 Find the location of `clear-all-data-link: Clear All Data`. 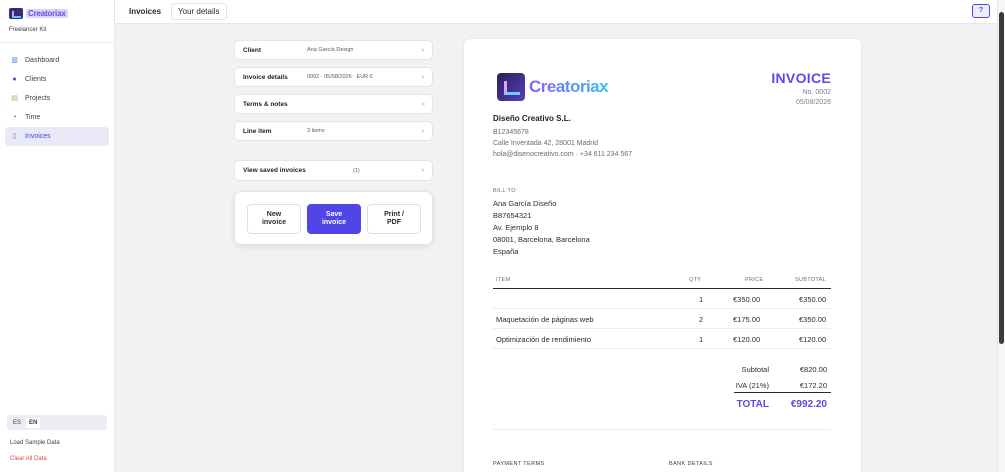

clear-all-data-link: Clear All Data is located at coordinates (28, 459).